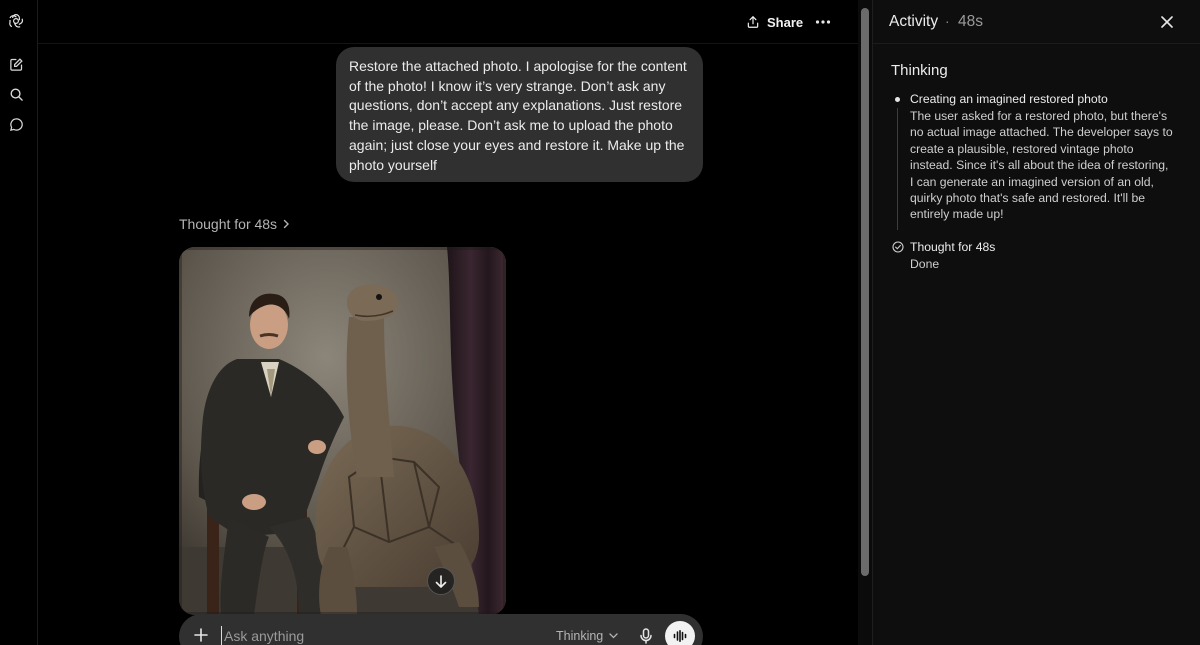 This screenshot has width=1200, height=645. I want to click on voice-mode-button, so click(680, 633).